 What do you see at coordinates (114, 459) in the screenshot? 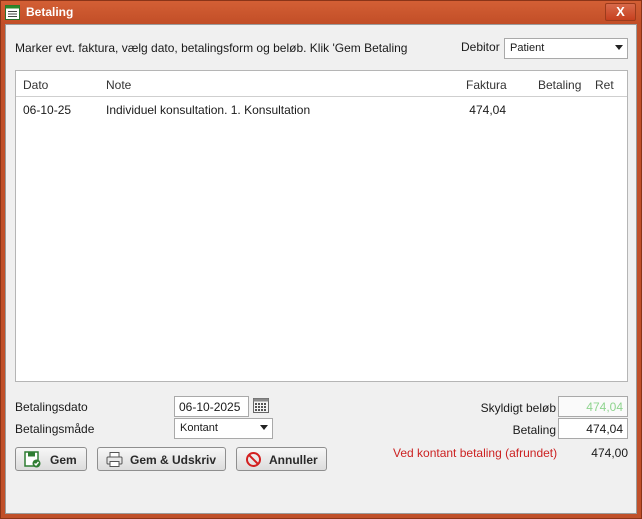
I see `printer-icon` at bounding box center [114, 459].